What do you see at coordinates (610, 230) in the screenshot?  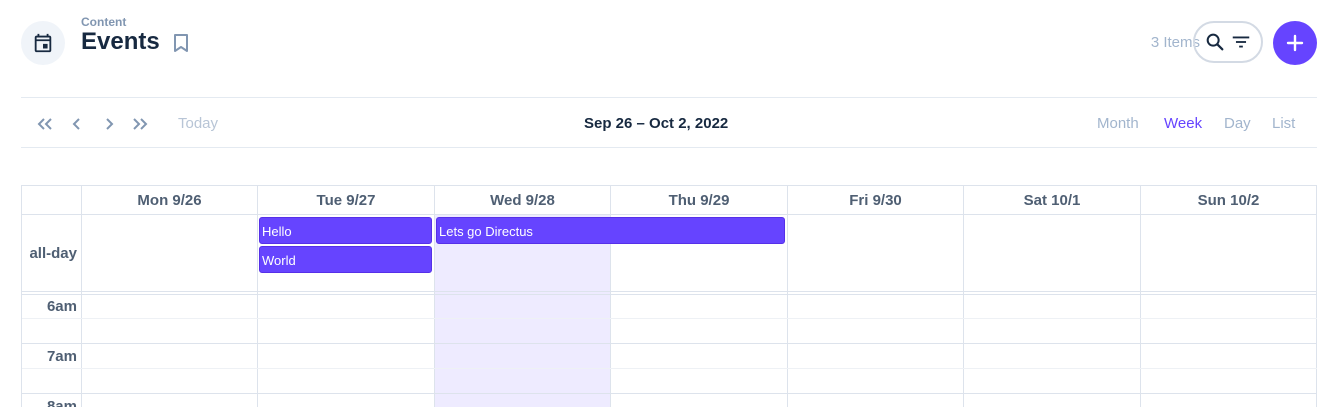 I see `event-lets-go-directus: Lets go Directus` at bounding box center [610, 230].